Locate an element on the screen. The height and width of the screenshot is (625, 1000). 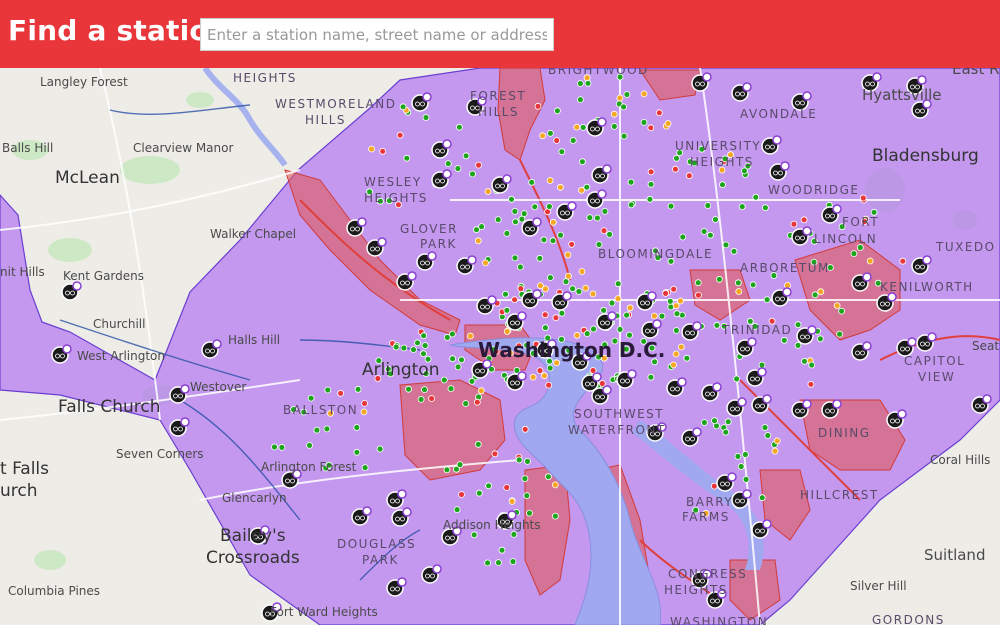
station-search-input is located at coordinates (377, 34).